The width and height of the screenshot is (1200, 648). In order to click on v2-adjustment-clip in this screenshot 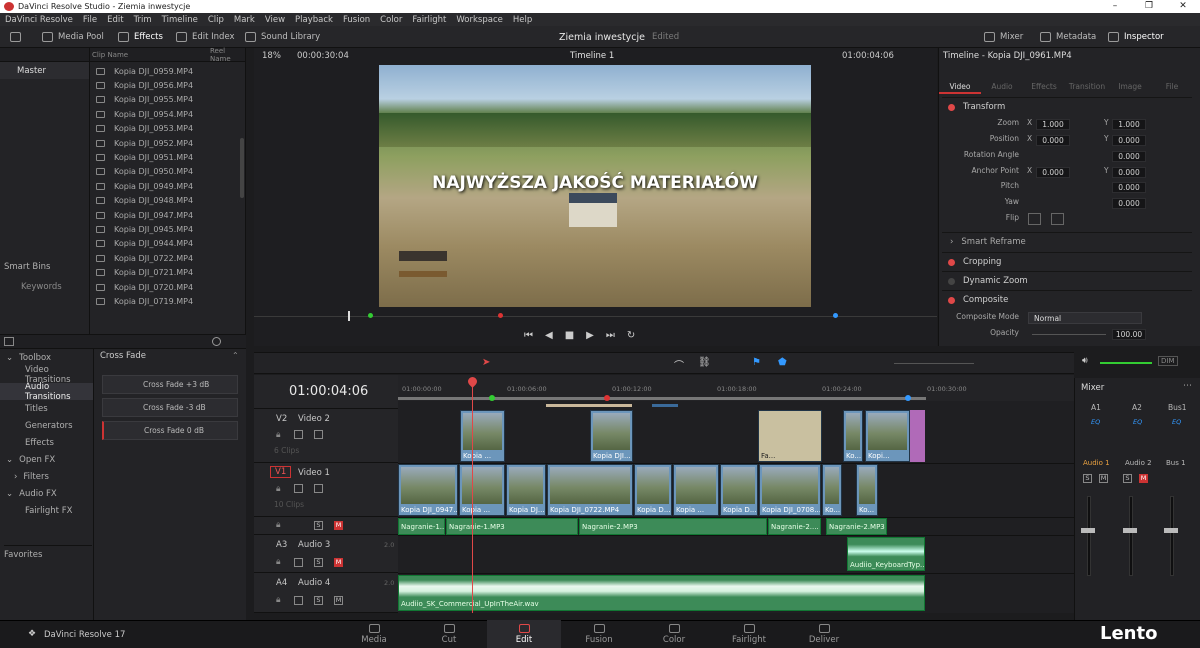, I will do `click(917, 436)`.